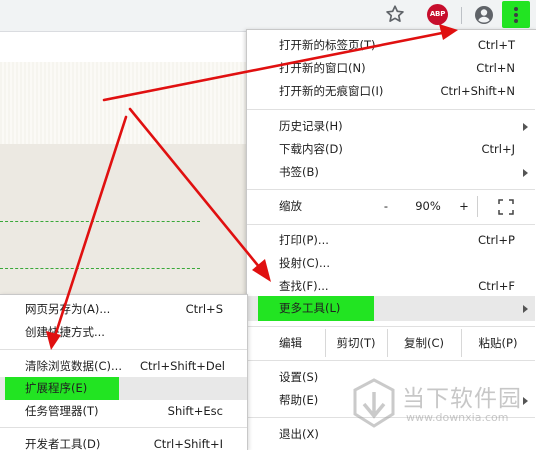  I want to click on watermark-logo, so click(374, 403).